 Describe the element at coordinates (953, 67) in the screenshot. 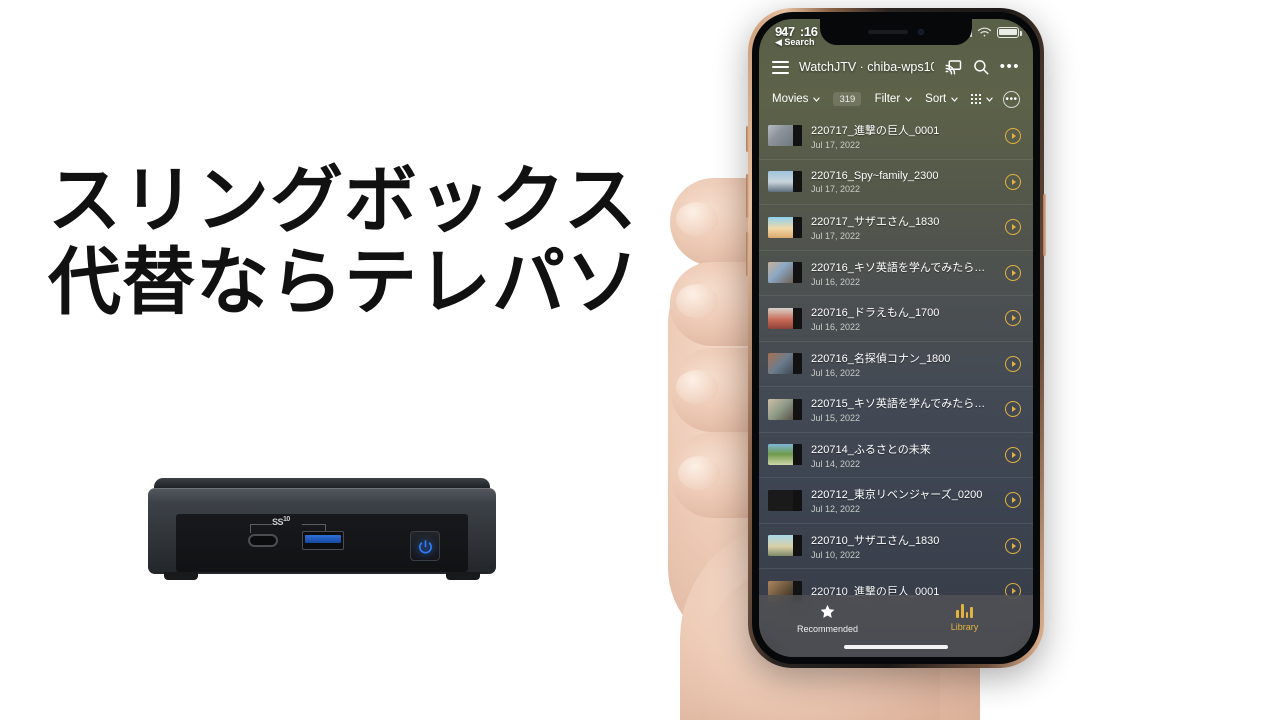

I see `cast-icon` at that location.